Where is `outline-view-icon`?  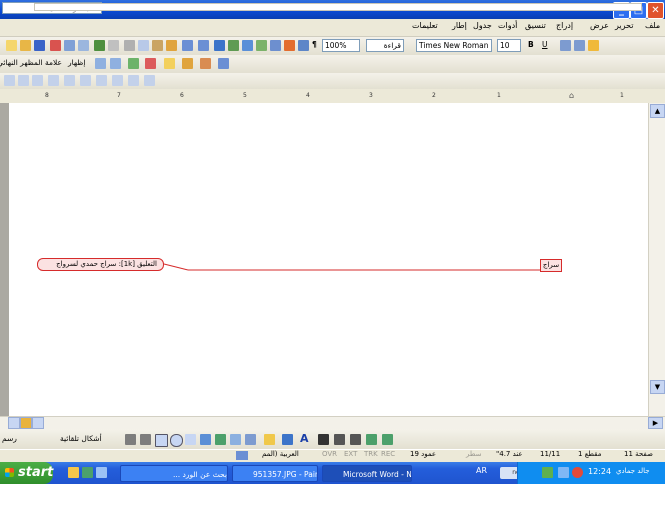
outline-view-icon is located at coordinates (38, 423).